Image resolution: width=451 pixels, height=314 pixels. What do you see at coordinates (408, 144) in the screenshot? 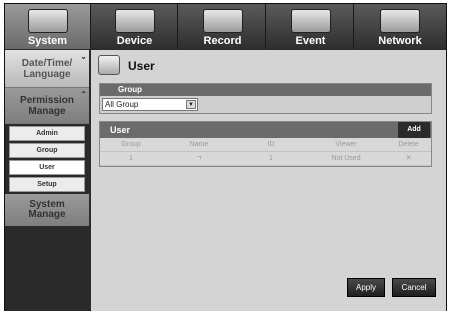
I see `column-header-delete: Delete` at bounding box center [408, 144].